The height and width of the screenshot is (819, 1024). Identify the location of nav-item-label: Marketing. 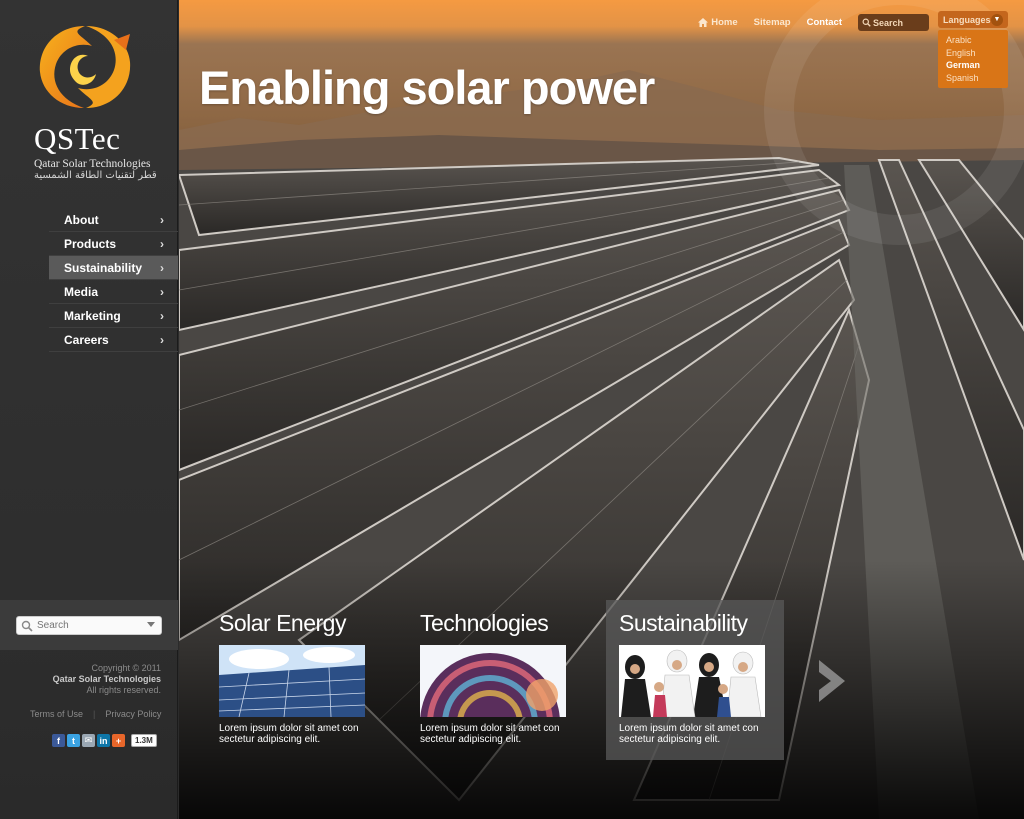
(92, 315).